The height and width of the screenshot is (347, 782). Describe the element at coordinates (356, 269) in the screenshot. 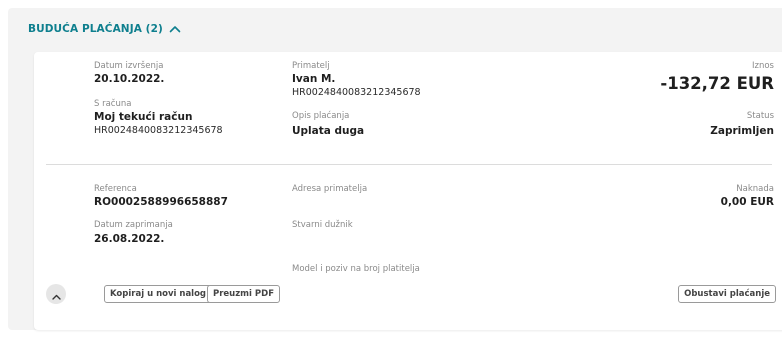

I see `payer-model-label: Model i poziv na broj platitelja` at that location.